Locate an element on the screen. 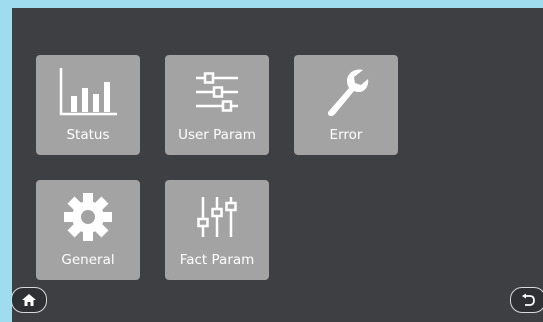 Image resolution: width=543 pixels, height=322 pixels. error-tile: Error is located at coordinates (346, 105).